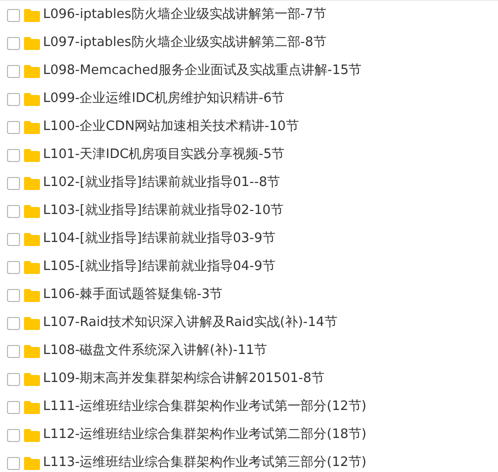  What do you see at coordinates (183, 379) in the screenshot?
I see `folder-name: L109-期末高并发集群架构综合讲解201501-8节` at bounding box center [183, 379].